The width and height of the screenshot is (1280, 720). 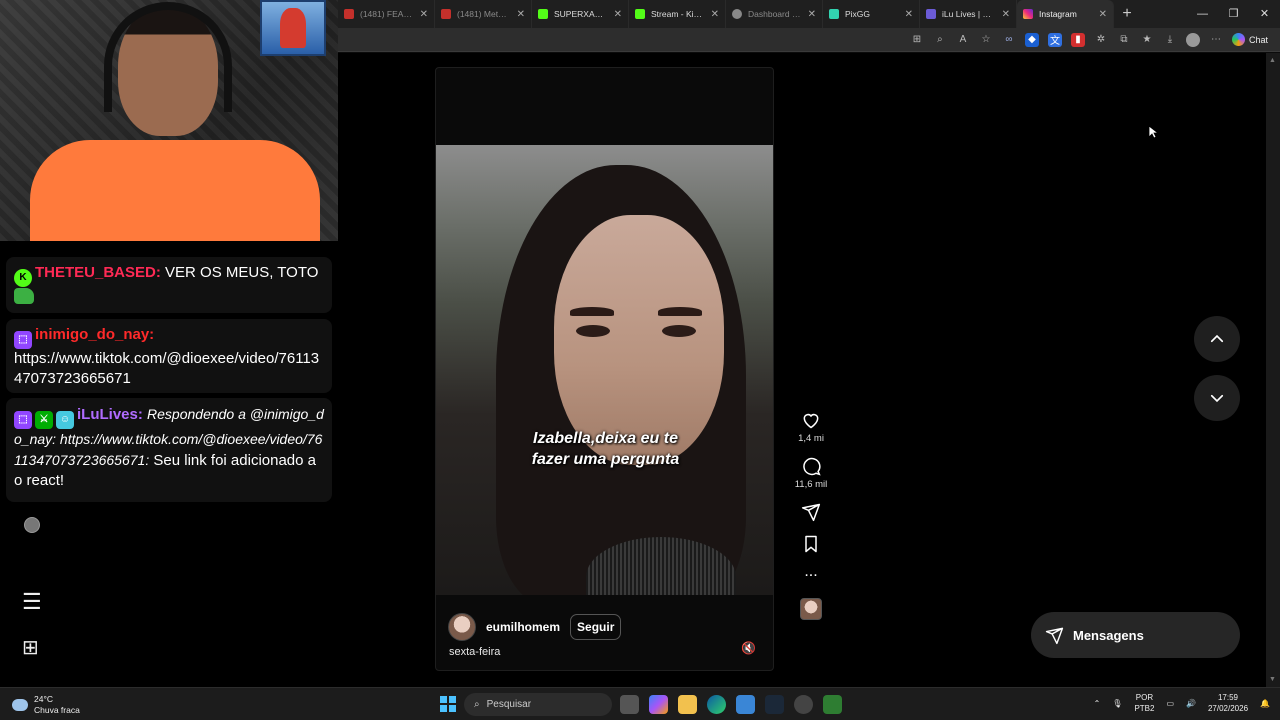 I want to click on copilot-chat-button: Chat, so click(x=1249, y=39).